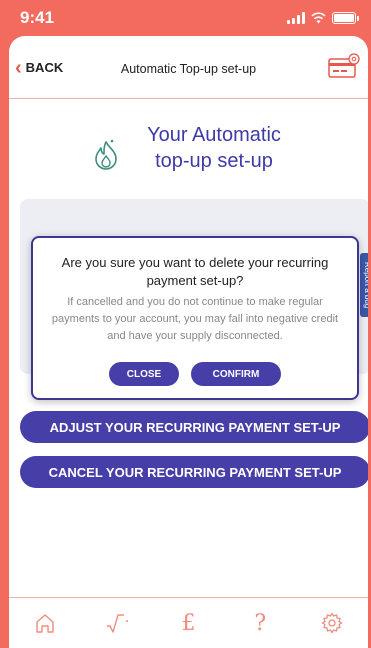  Describe the element at coordinates (214, 148) in the screenshot. I see `hero-title: Your Automatic top-up set-up` at that location.